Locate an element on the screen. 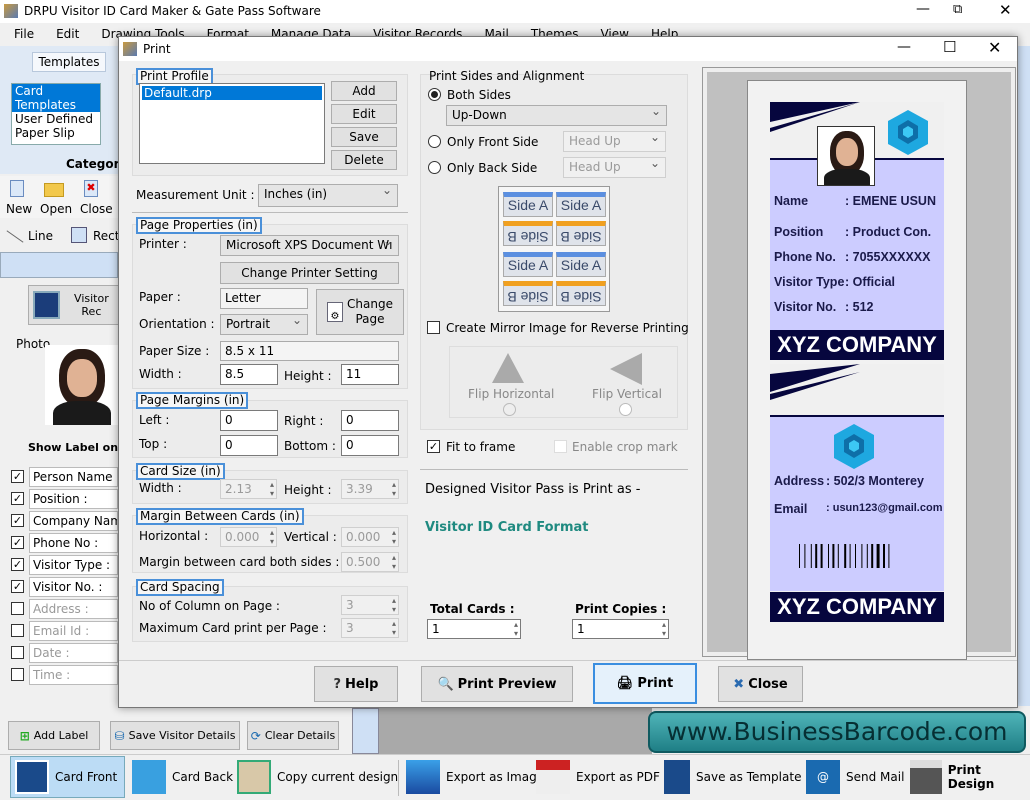  label-field: Date : is located at coordinates (73, 653).